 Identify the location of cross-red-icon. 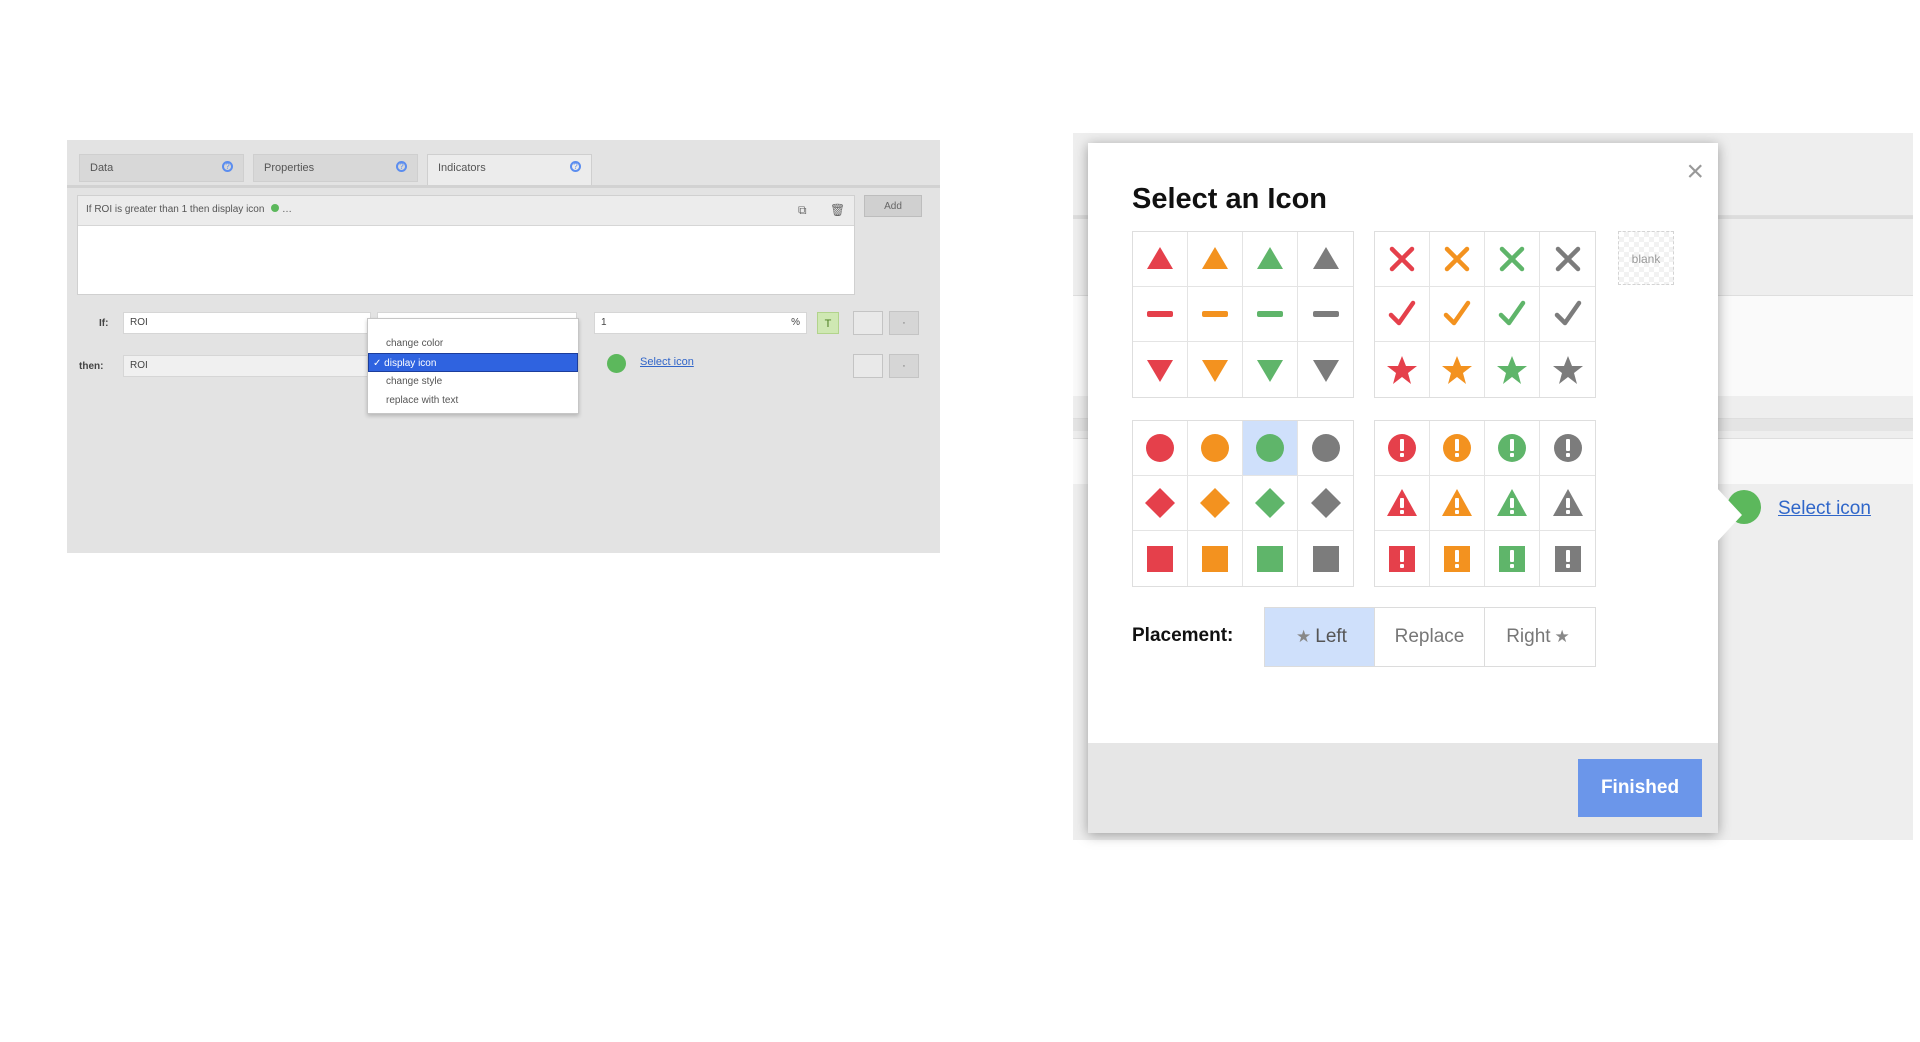
(1402, 259).